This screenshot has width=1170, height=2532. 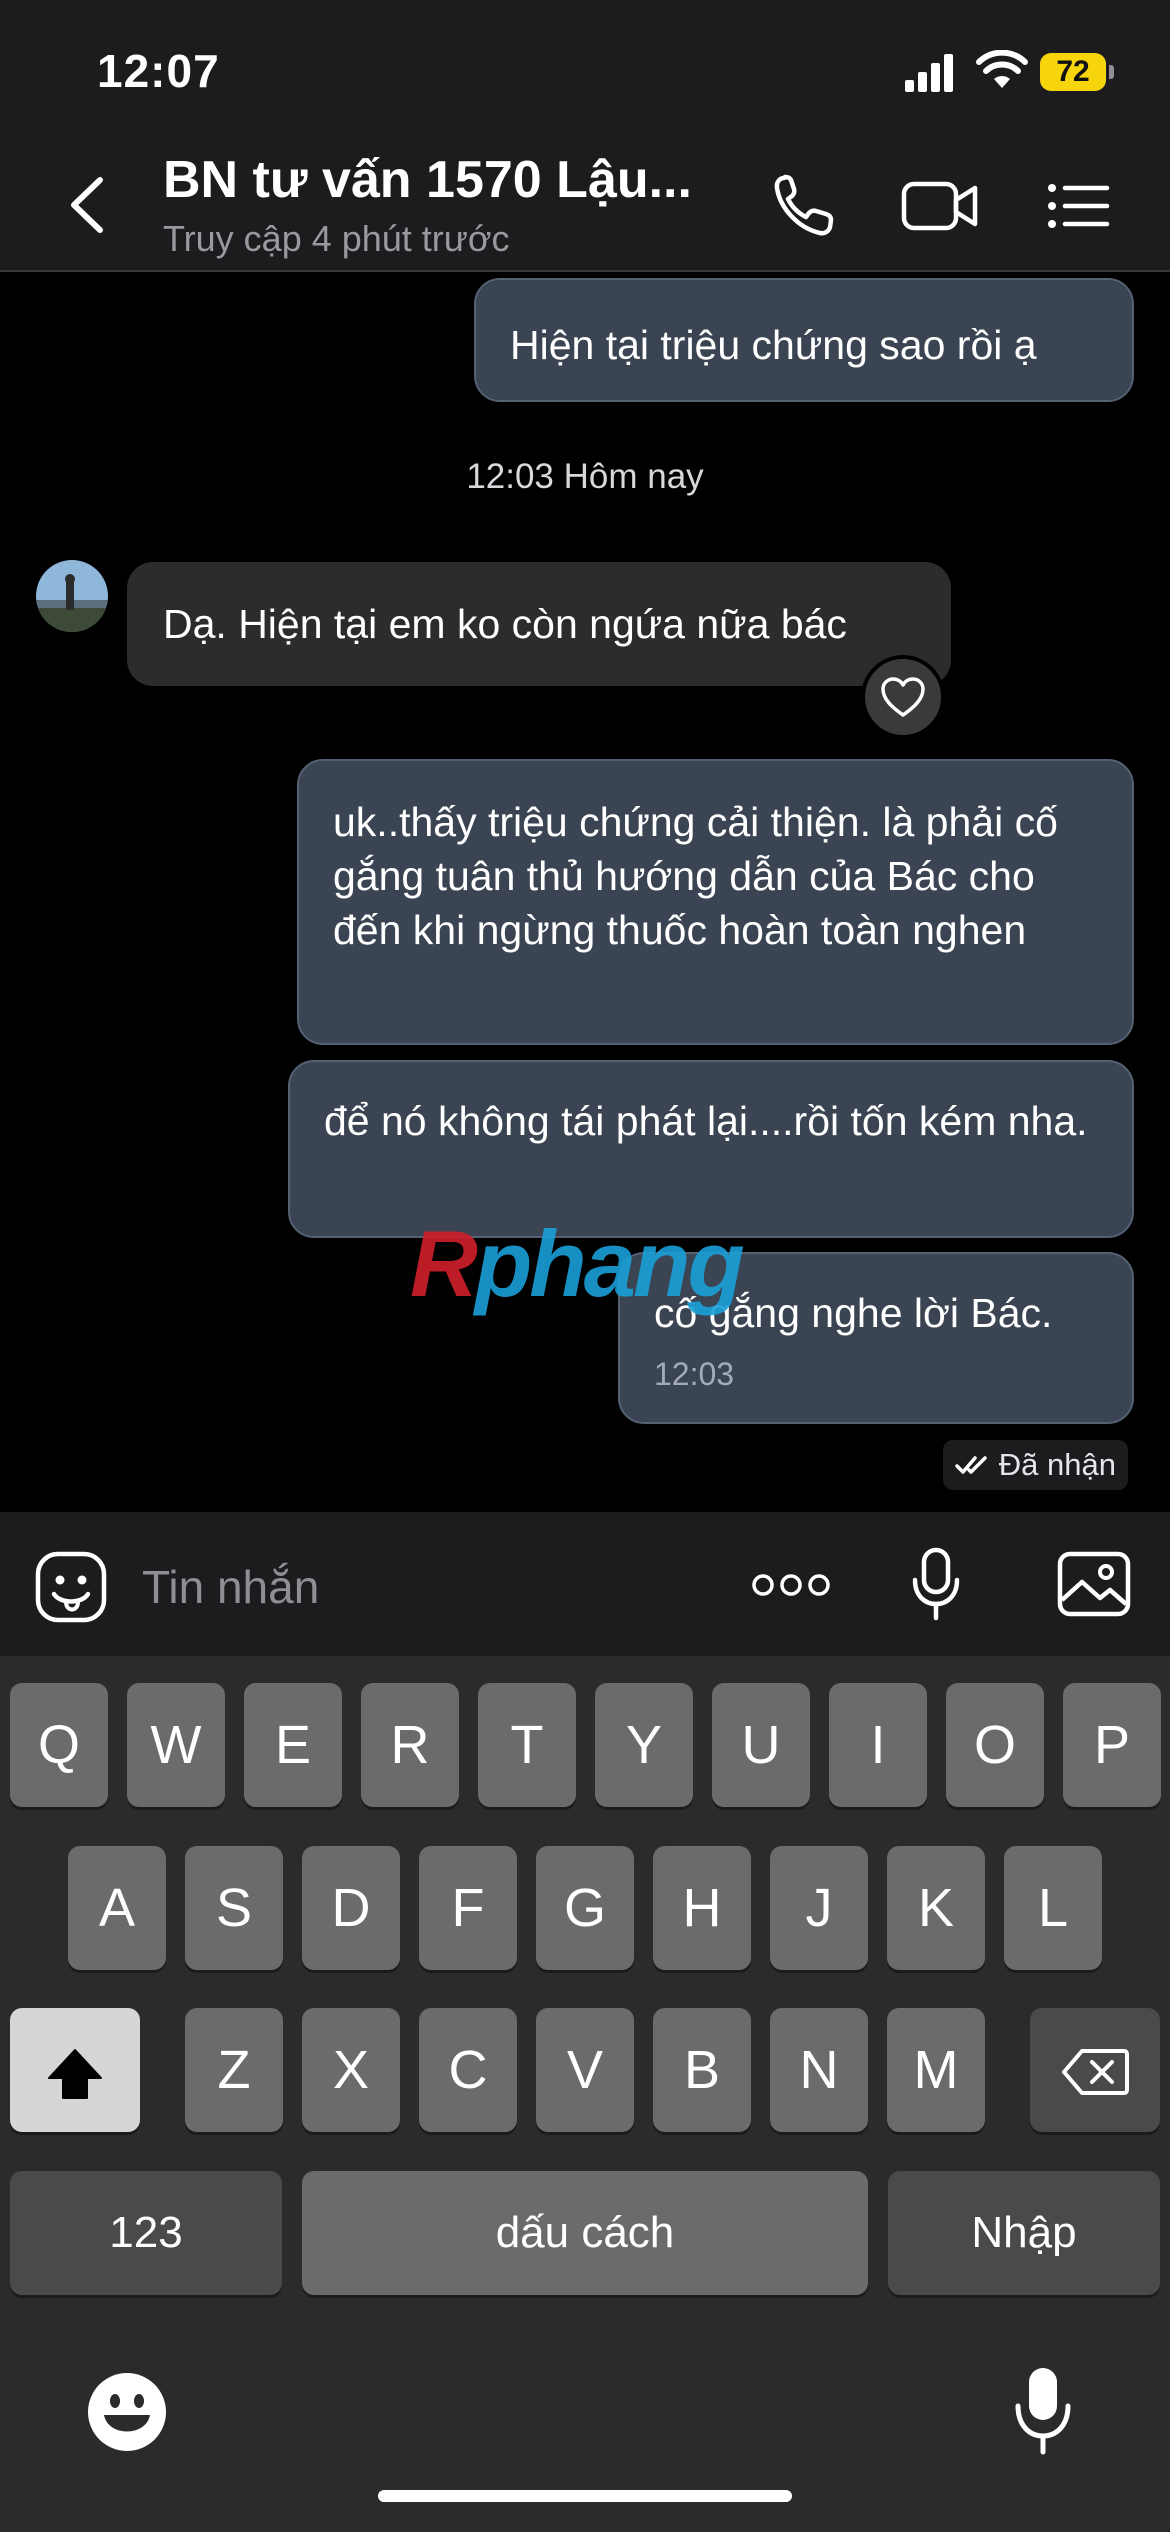 I want to click on key-v: V, so click(x=585, y=2070).